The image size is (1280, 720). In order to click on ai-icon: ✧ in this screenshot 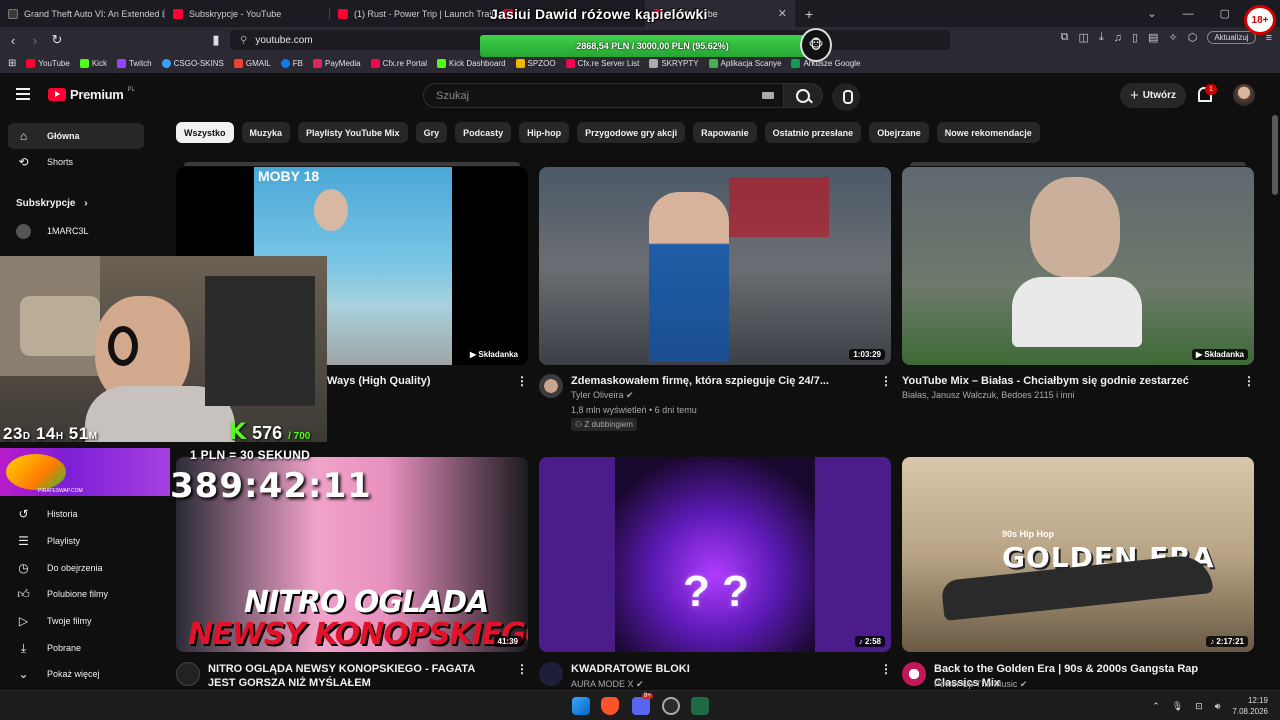, I will do `click(1173, 37)`.